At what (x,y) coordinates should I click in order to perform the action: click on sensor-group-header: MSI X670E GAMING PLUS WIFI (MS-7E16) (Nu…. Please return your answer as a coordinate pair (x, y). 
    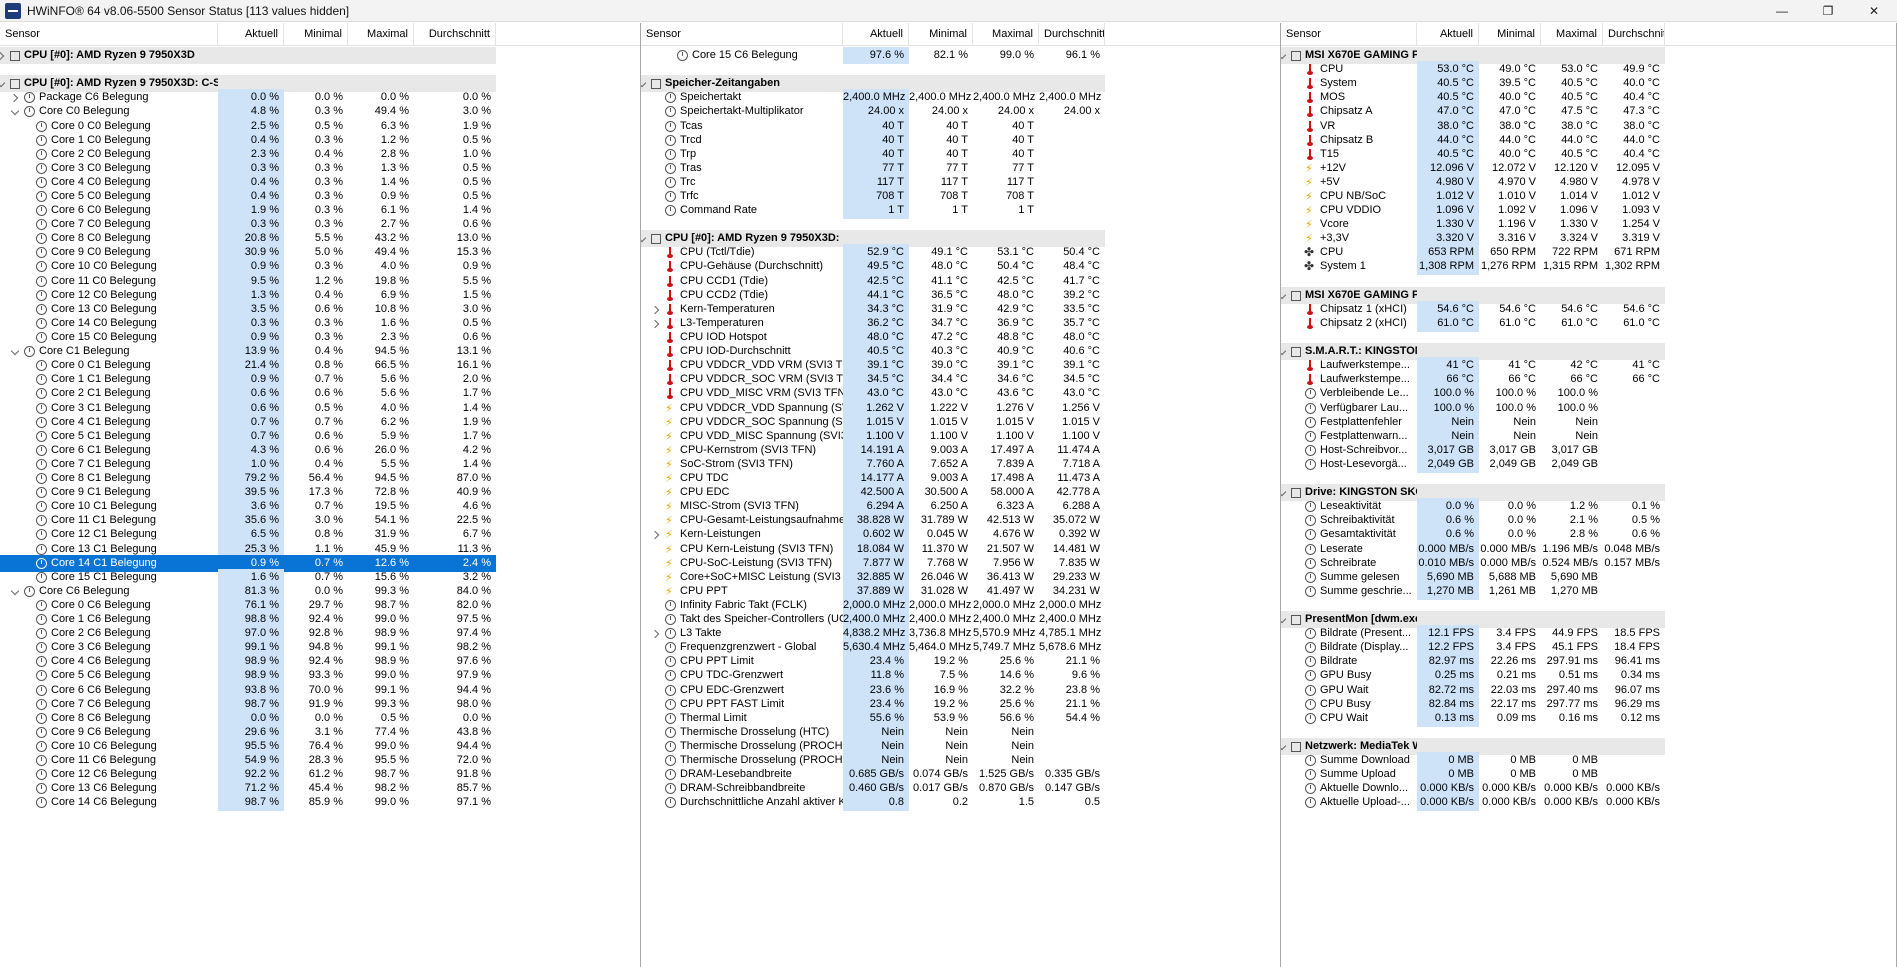
    Looking at the image, I should click on (1588, 55).